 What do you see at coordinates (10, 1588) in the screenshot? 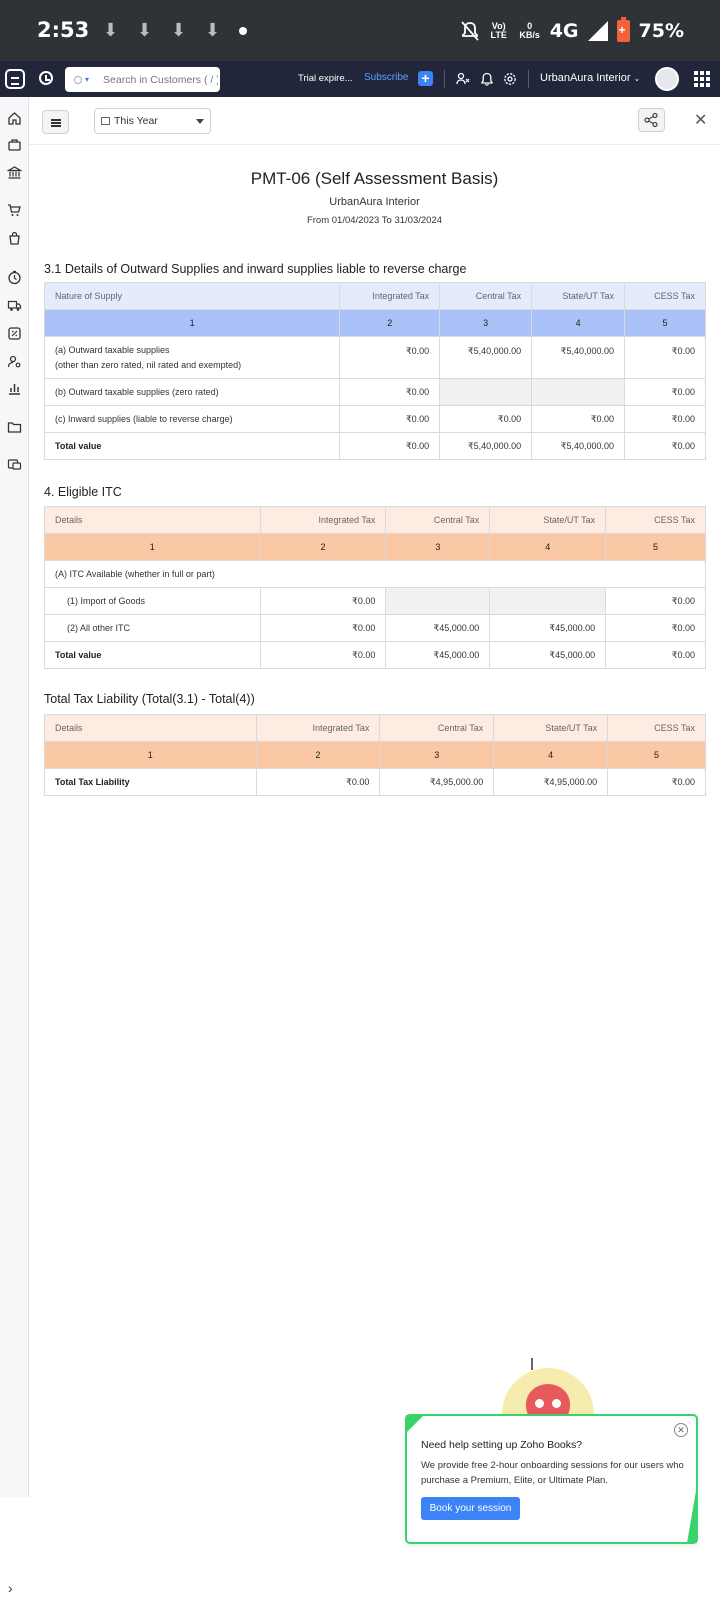
I see `chevron-right-icon: ›` at bounding box center [10, 1588].